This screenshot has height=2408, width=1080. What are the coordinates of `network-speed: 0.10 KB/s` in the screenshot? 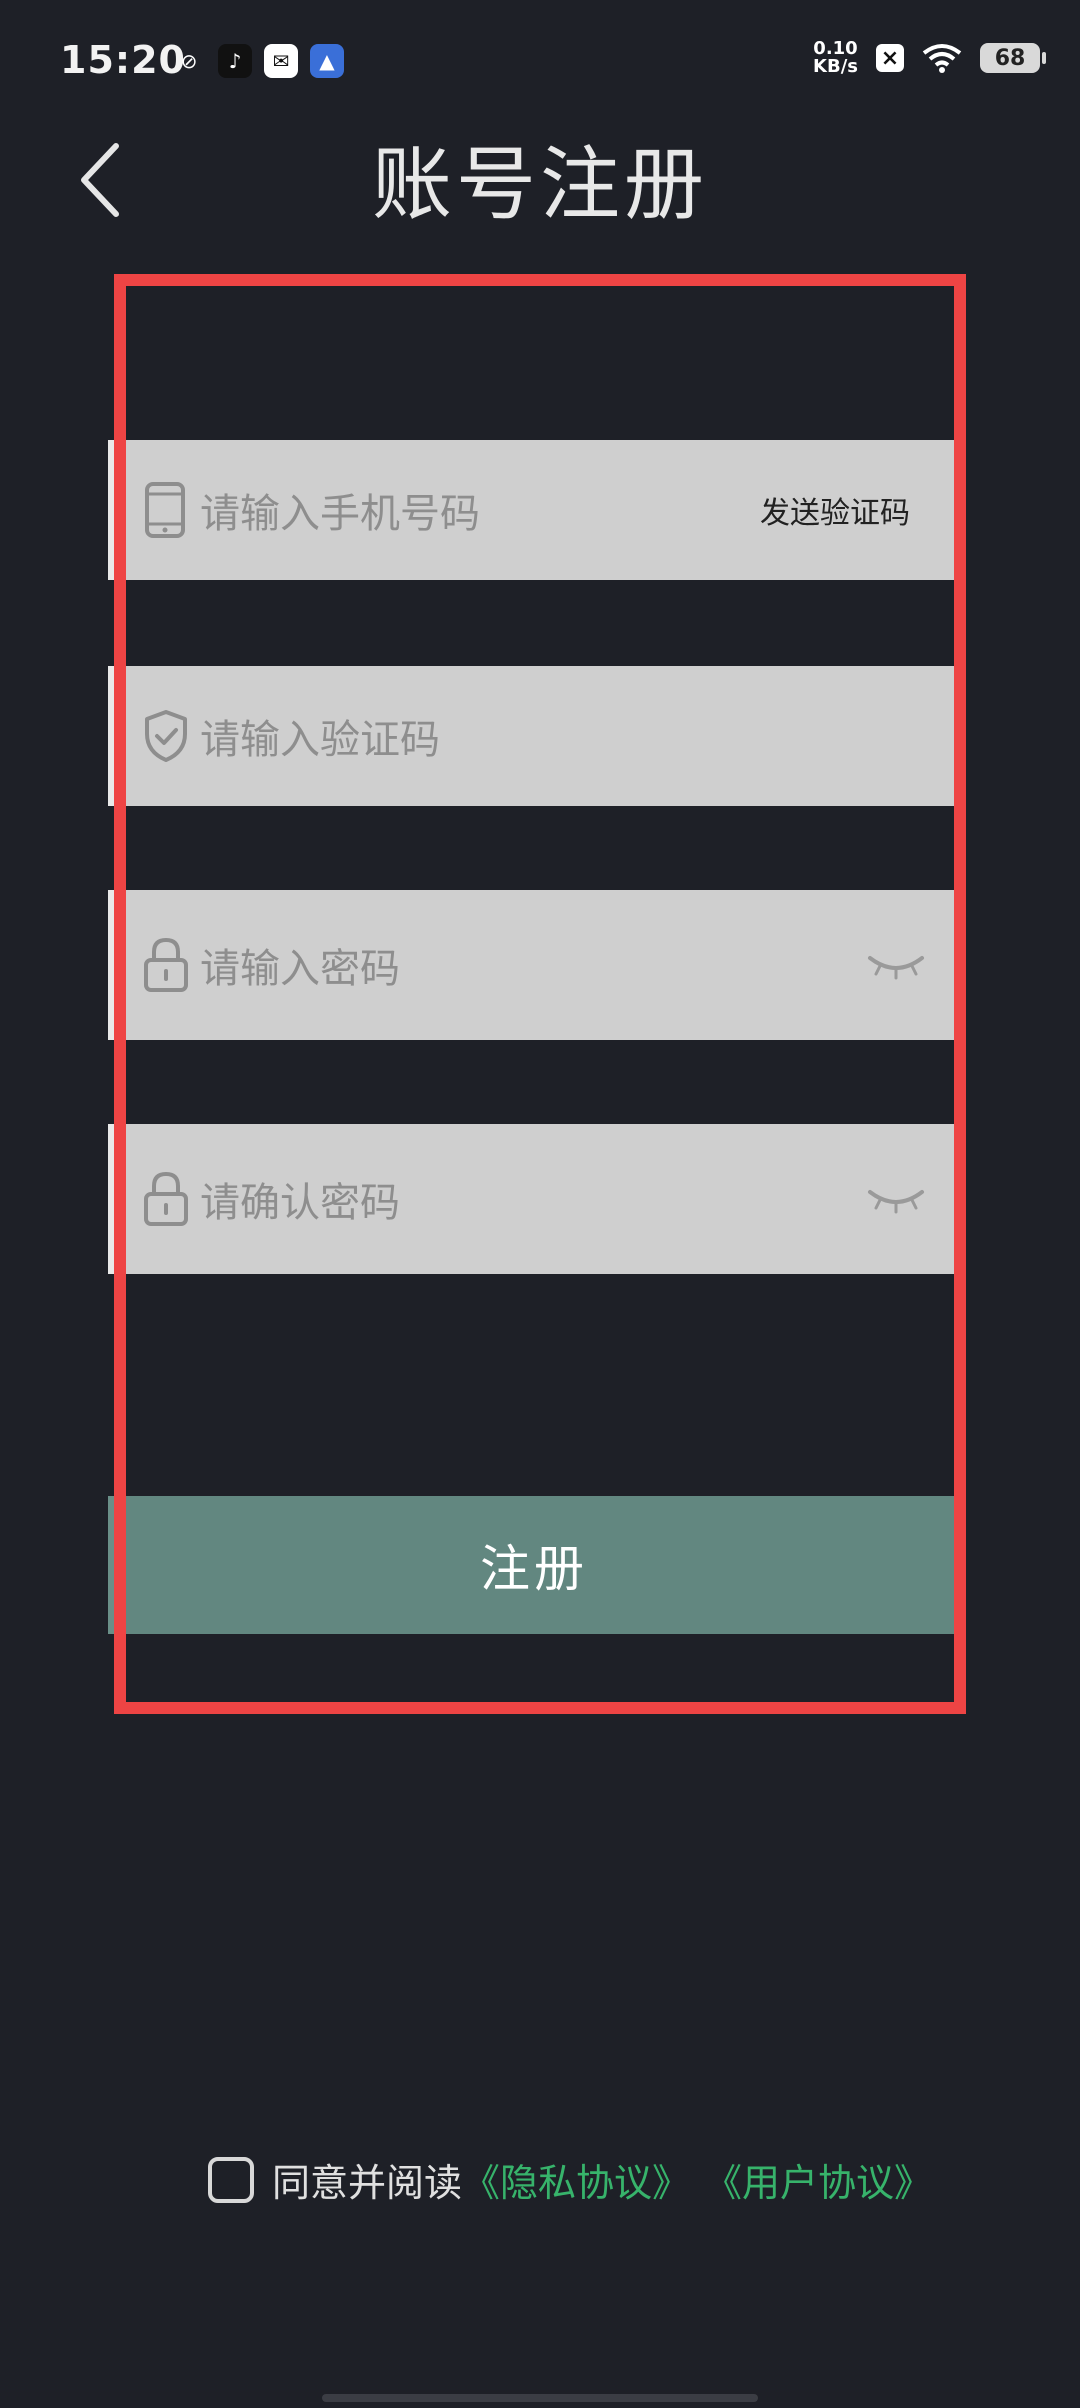 It's located at (835, 58).